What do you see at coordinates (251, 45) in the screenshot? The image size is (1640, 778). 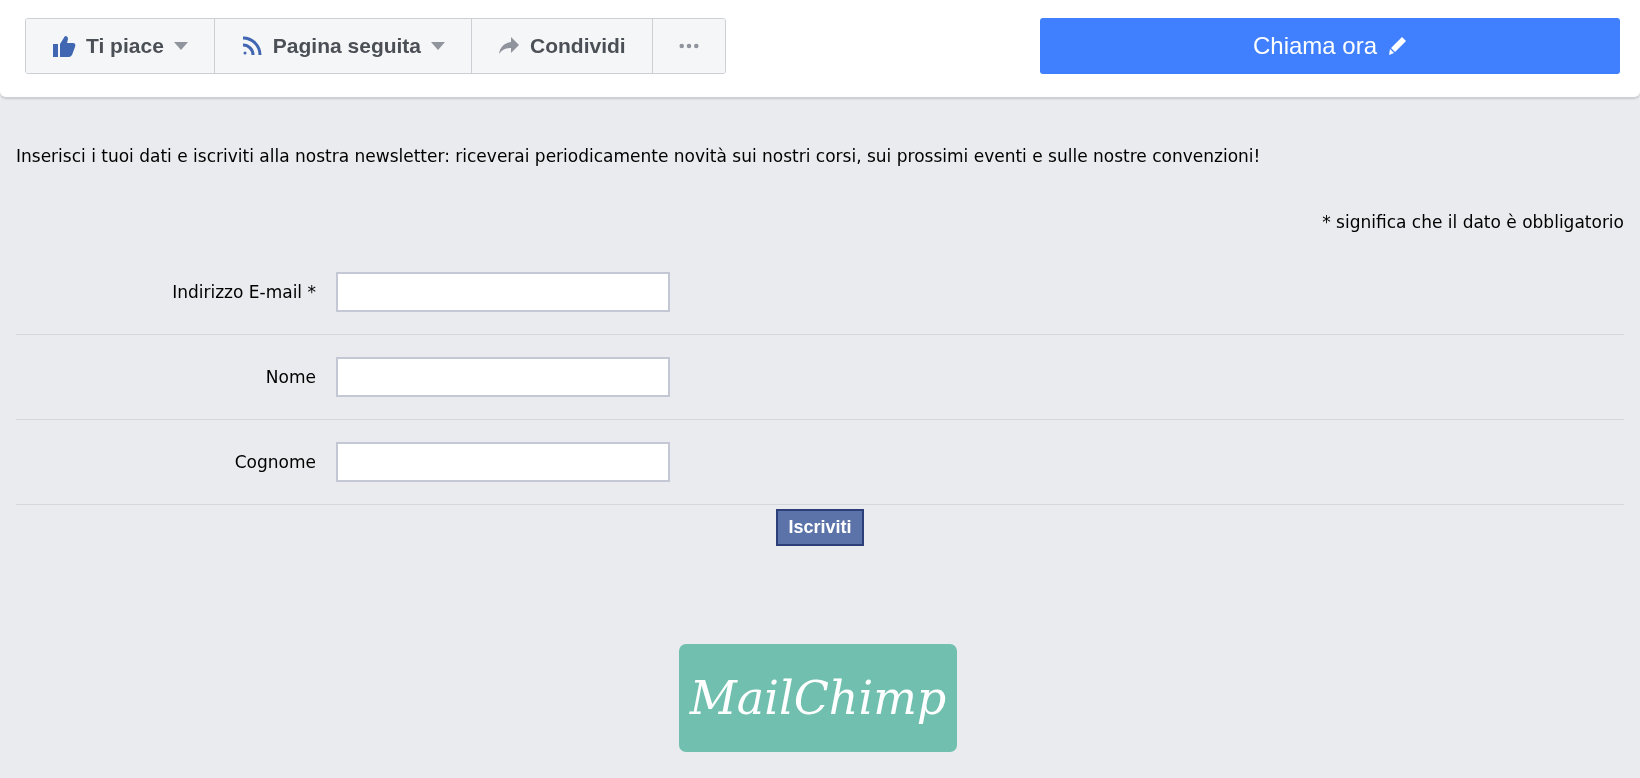 I see `rss-icon` at bounding box center [251, 45].